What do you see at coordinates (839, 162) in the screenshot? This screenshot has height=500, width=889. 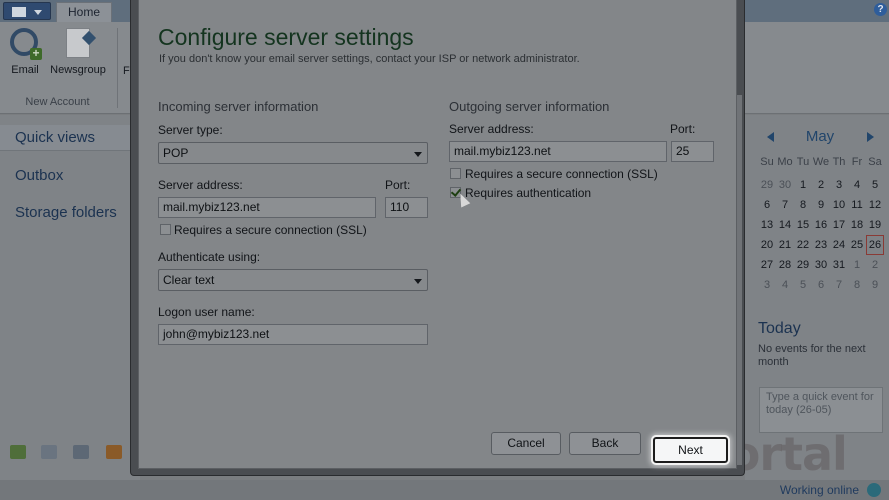 I see `calendar-weekday: Th` at bounding box center [839, 162].